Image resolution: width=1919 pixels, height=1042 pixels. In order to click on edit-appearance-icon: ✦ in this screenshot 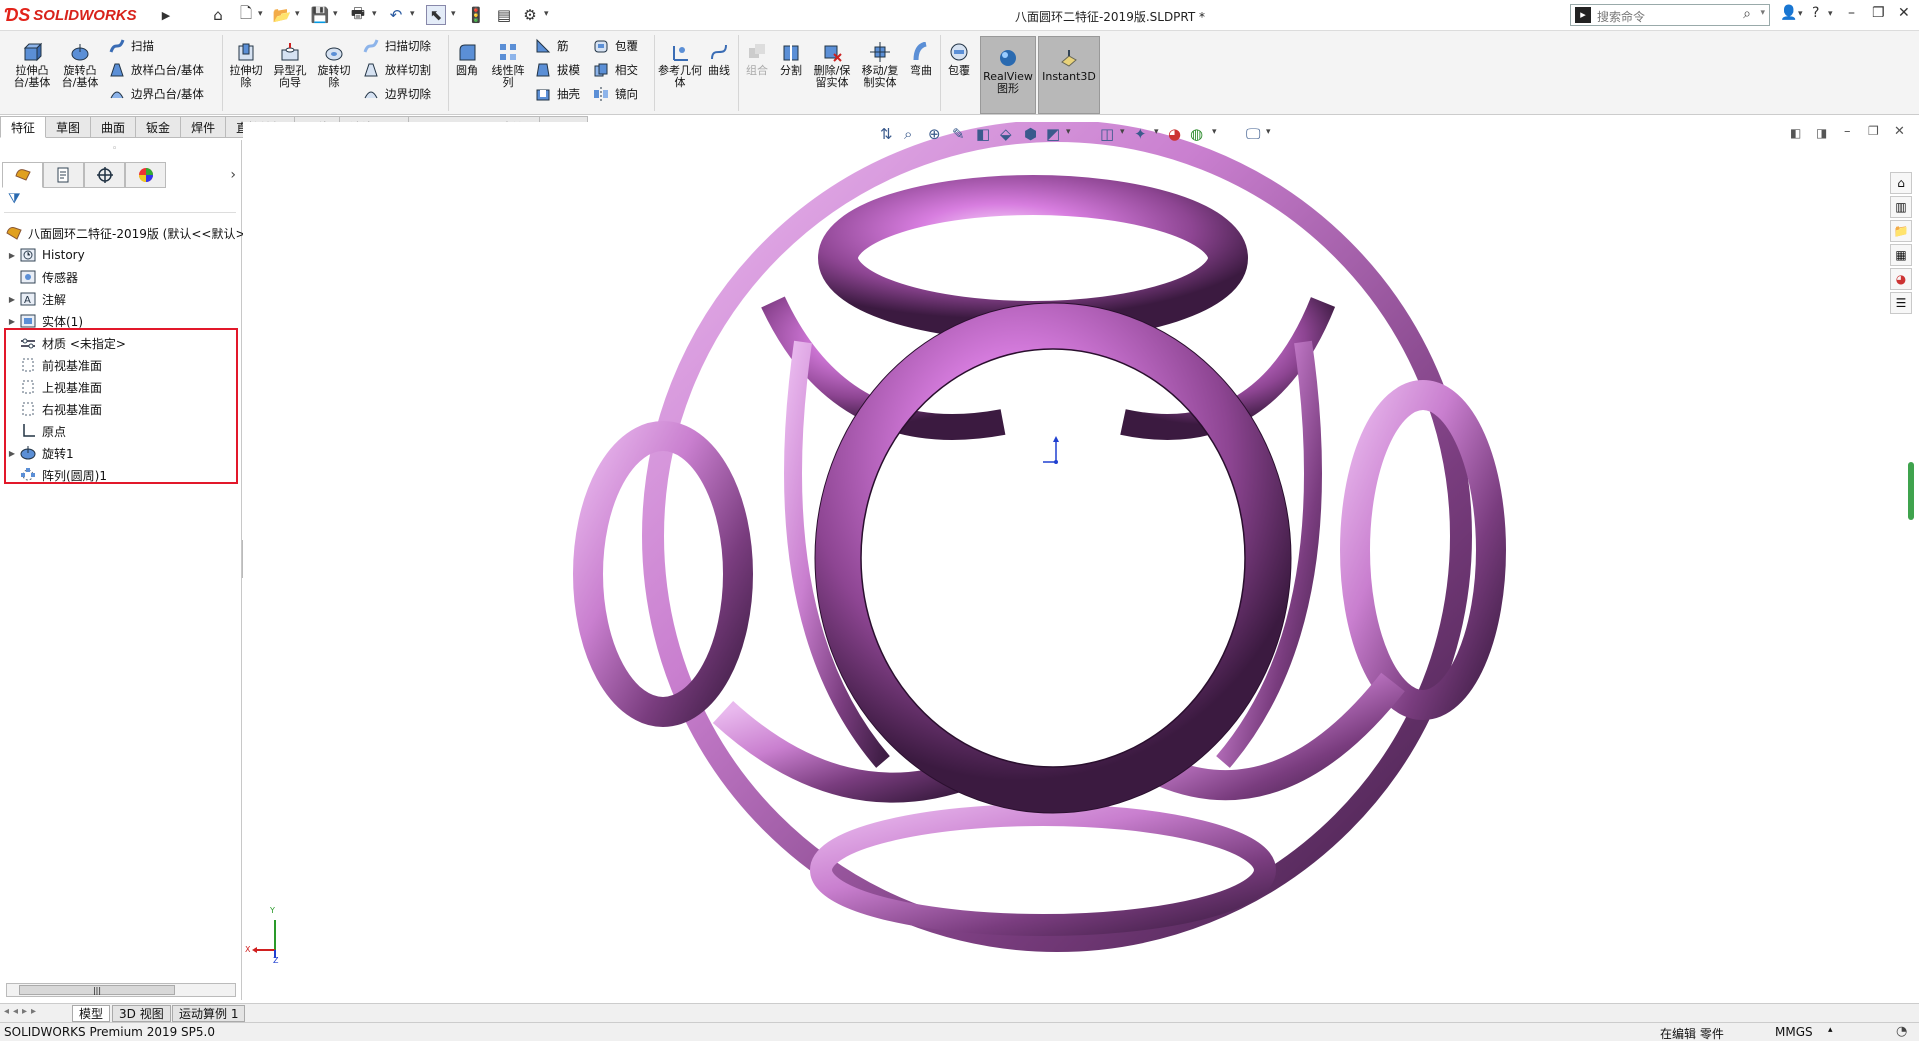, I will do `click(1140, 134)`.